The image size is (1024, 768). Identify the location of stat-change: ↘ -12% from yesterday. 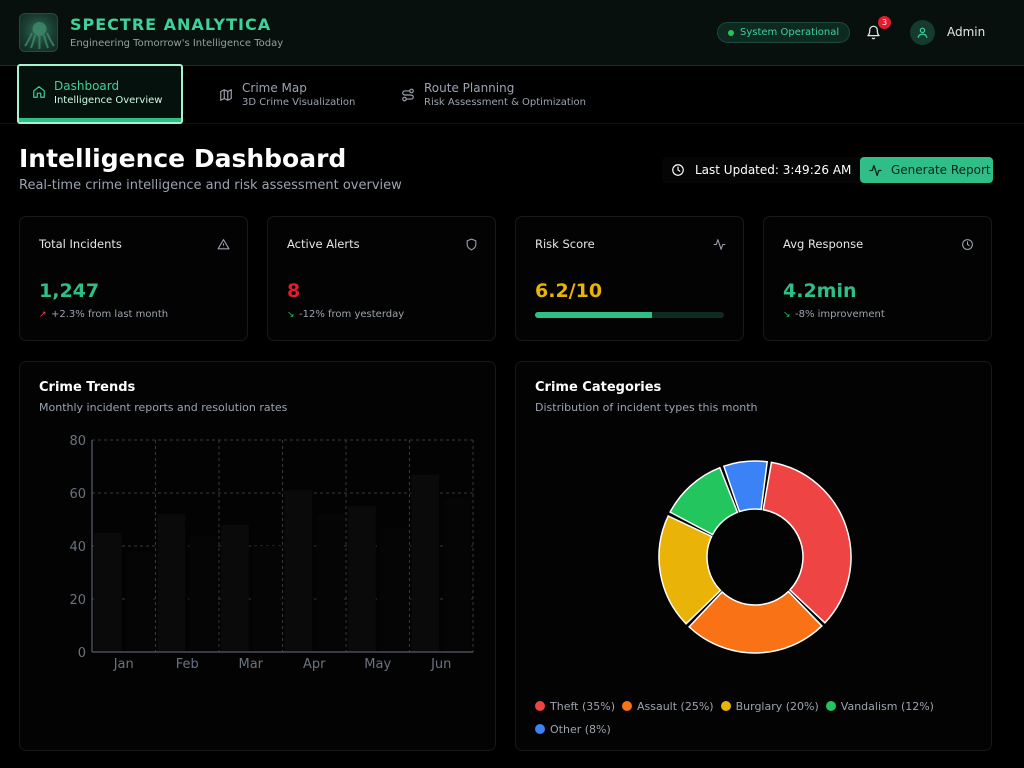
(346, 314).